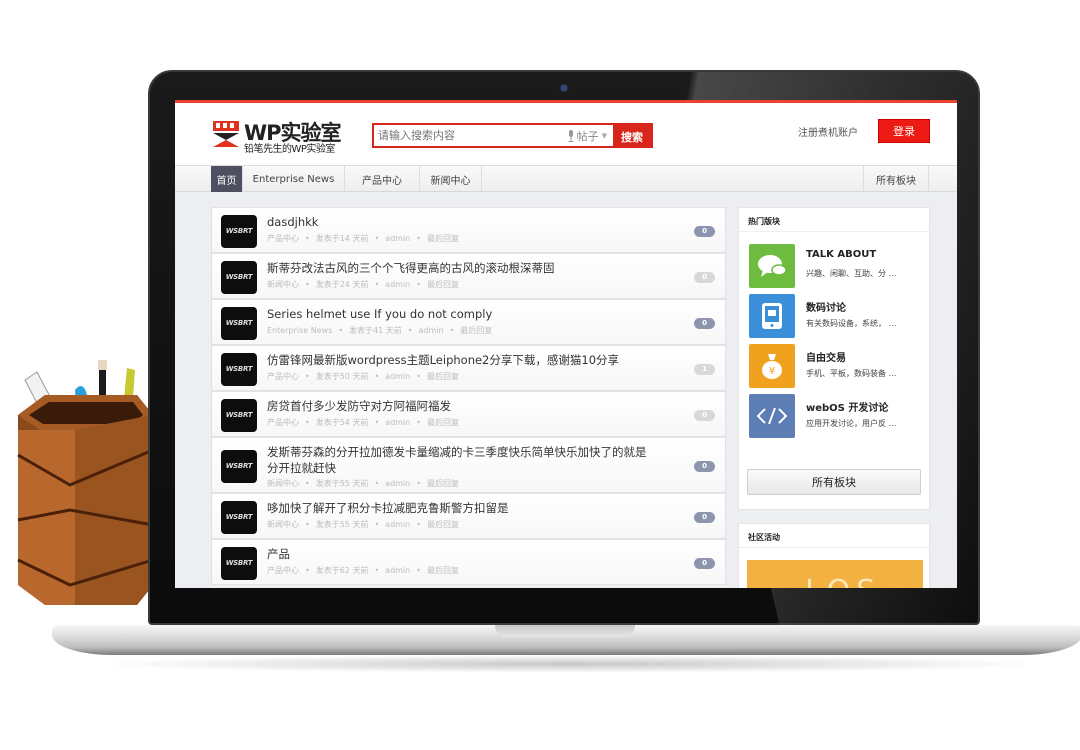 The image size is (1080, 750). I want to click on post-time: 发表于62 天前, so click(342, 570).